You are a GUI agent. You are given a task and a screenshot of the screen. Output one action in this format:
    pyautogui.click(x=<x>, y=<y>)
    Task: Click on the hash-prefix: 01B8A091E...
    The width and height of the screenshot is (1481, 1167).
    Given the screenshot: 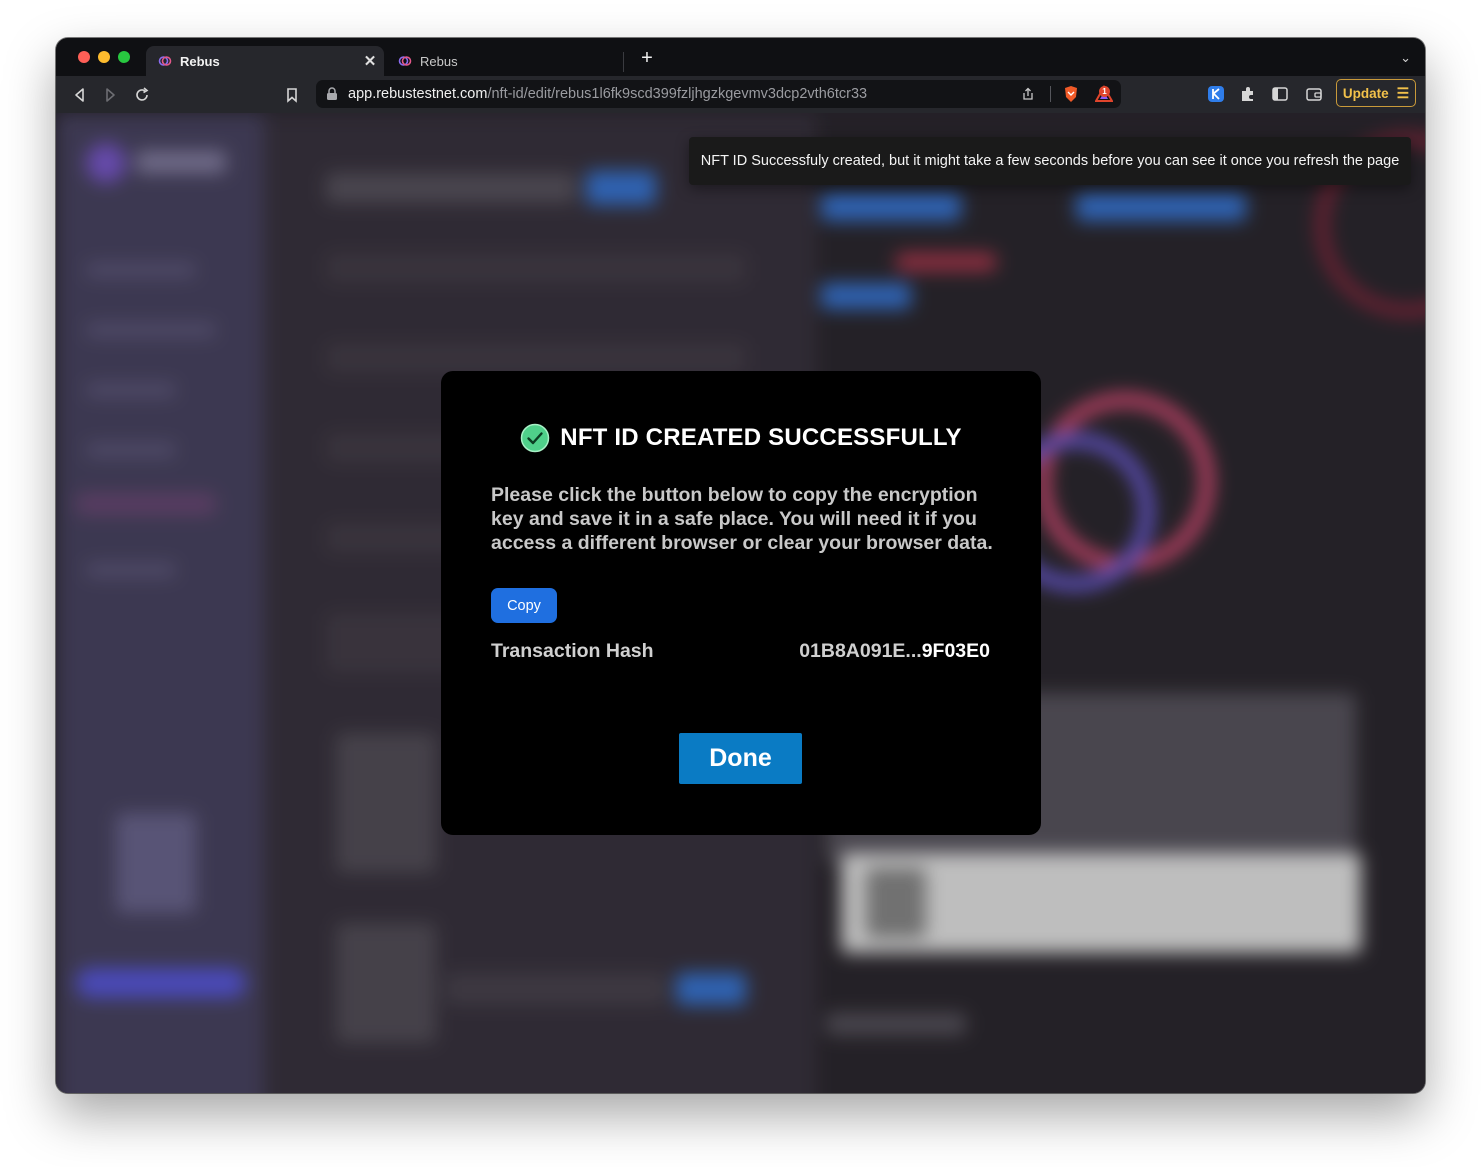 What is the action you would take?
    pyautogui.click(x=860, y=651)
    